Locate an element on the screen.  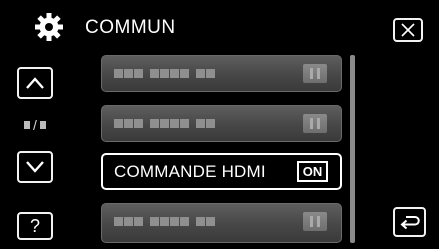
close-icon is located at coordinates (408, 30).